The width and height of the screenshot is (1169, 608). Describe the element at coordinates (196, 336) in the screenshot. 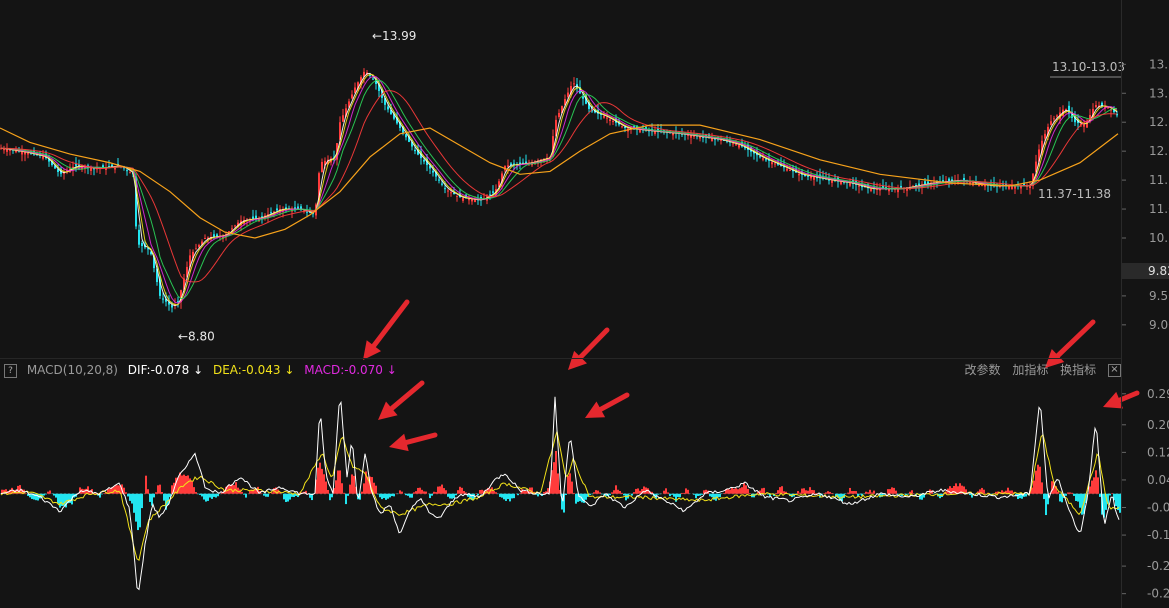

I see `low-price-label: ←8.80` at that location.